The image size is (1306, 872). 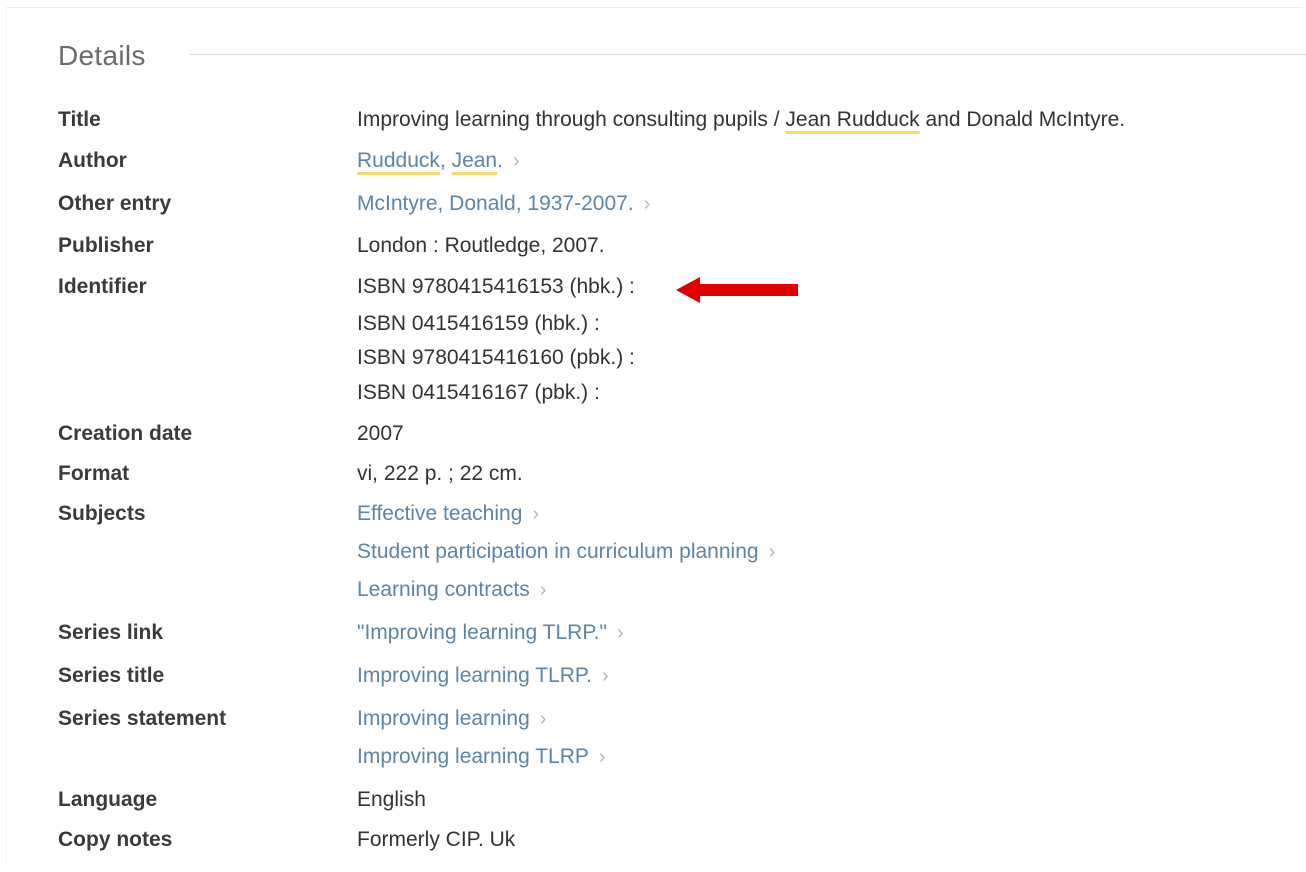 I want to click on subject-link-learning-contracts: Learning contracts ›, so click(x=451, y=590).